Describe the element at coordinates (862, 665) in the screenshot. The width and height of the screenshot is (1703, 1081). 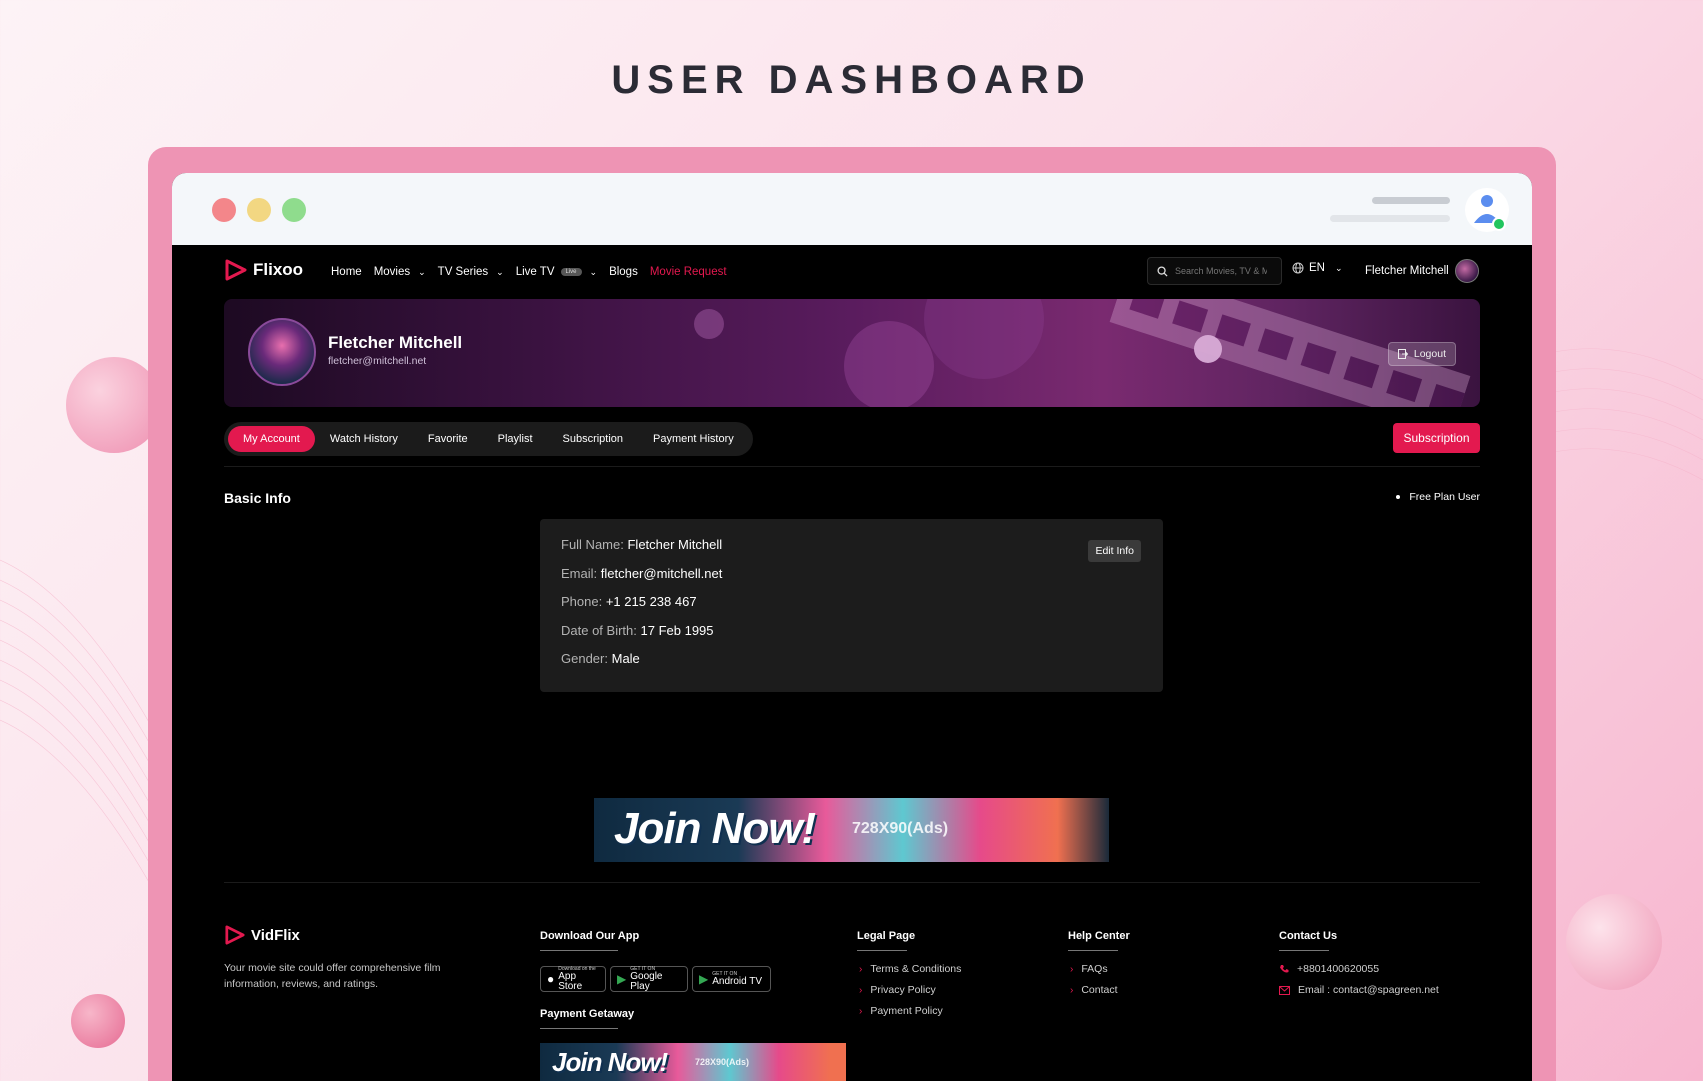
I see `info-row: Gender: Male` at that location.